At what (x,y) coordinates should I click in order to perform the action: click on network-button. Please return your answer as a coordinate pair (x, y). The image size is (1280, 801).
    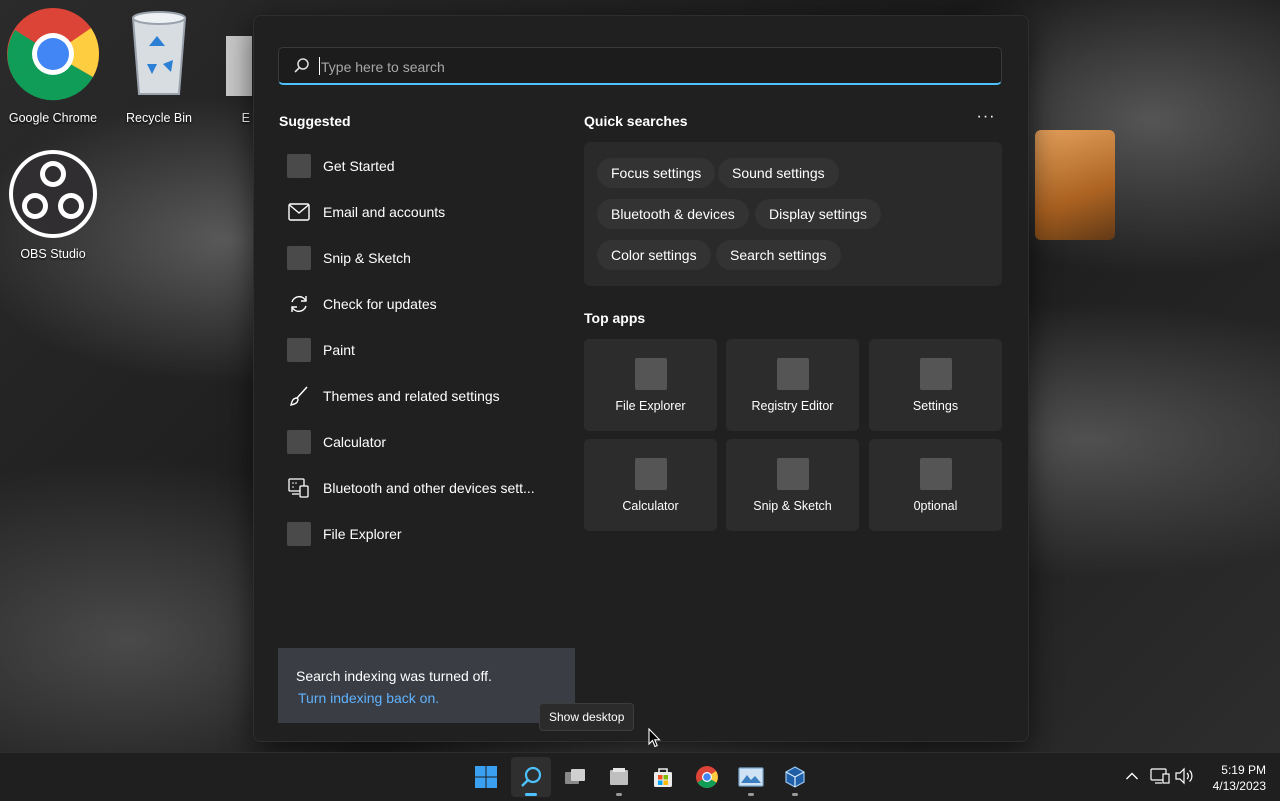
    Looking at the image, I should click on (1160, 776).